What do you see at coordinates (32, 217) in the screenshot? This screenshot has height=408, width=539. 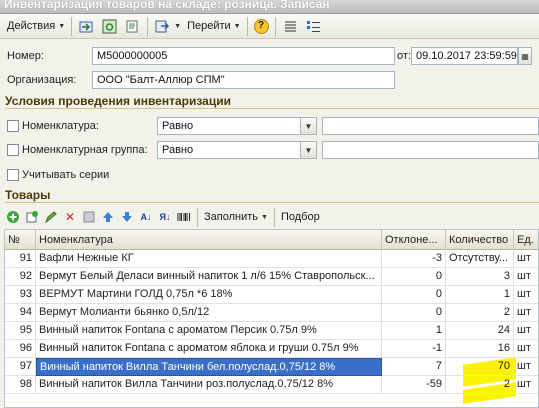 I see `copy-row-icon` at bounding box center [32, 217].